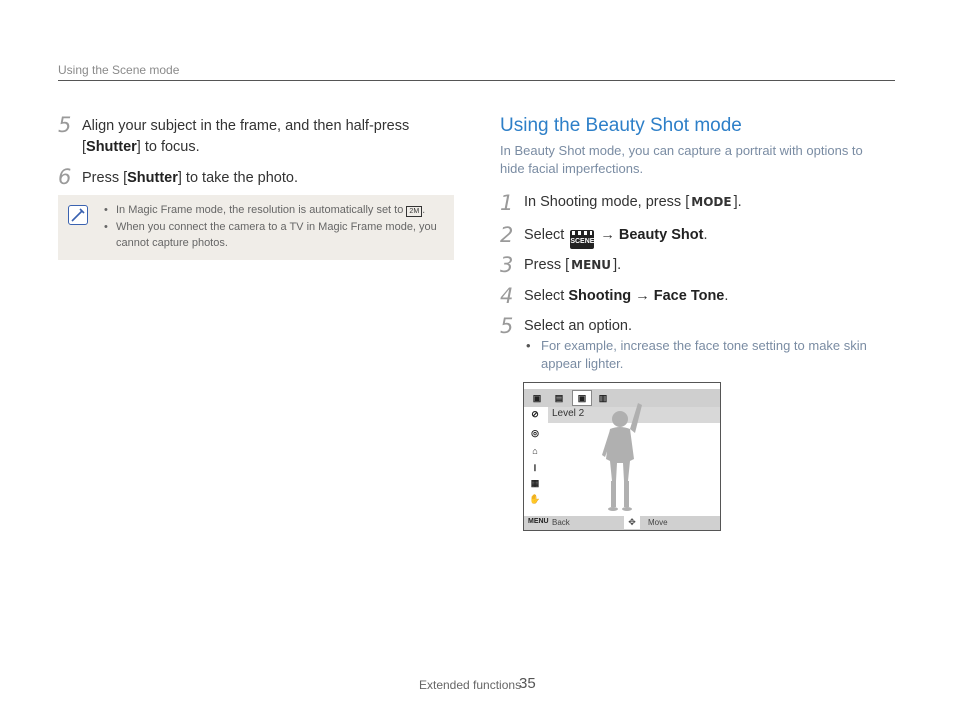 Image resolution: width=954 pixels, height=720 pixels. What do you see at coordinates (559, 398) in the screenshot?
I see `camera-tab-icon: ▤` at bounding box center [559, 398].